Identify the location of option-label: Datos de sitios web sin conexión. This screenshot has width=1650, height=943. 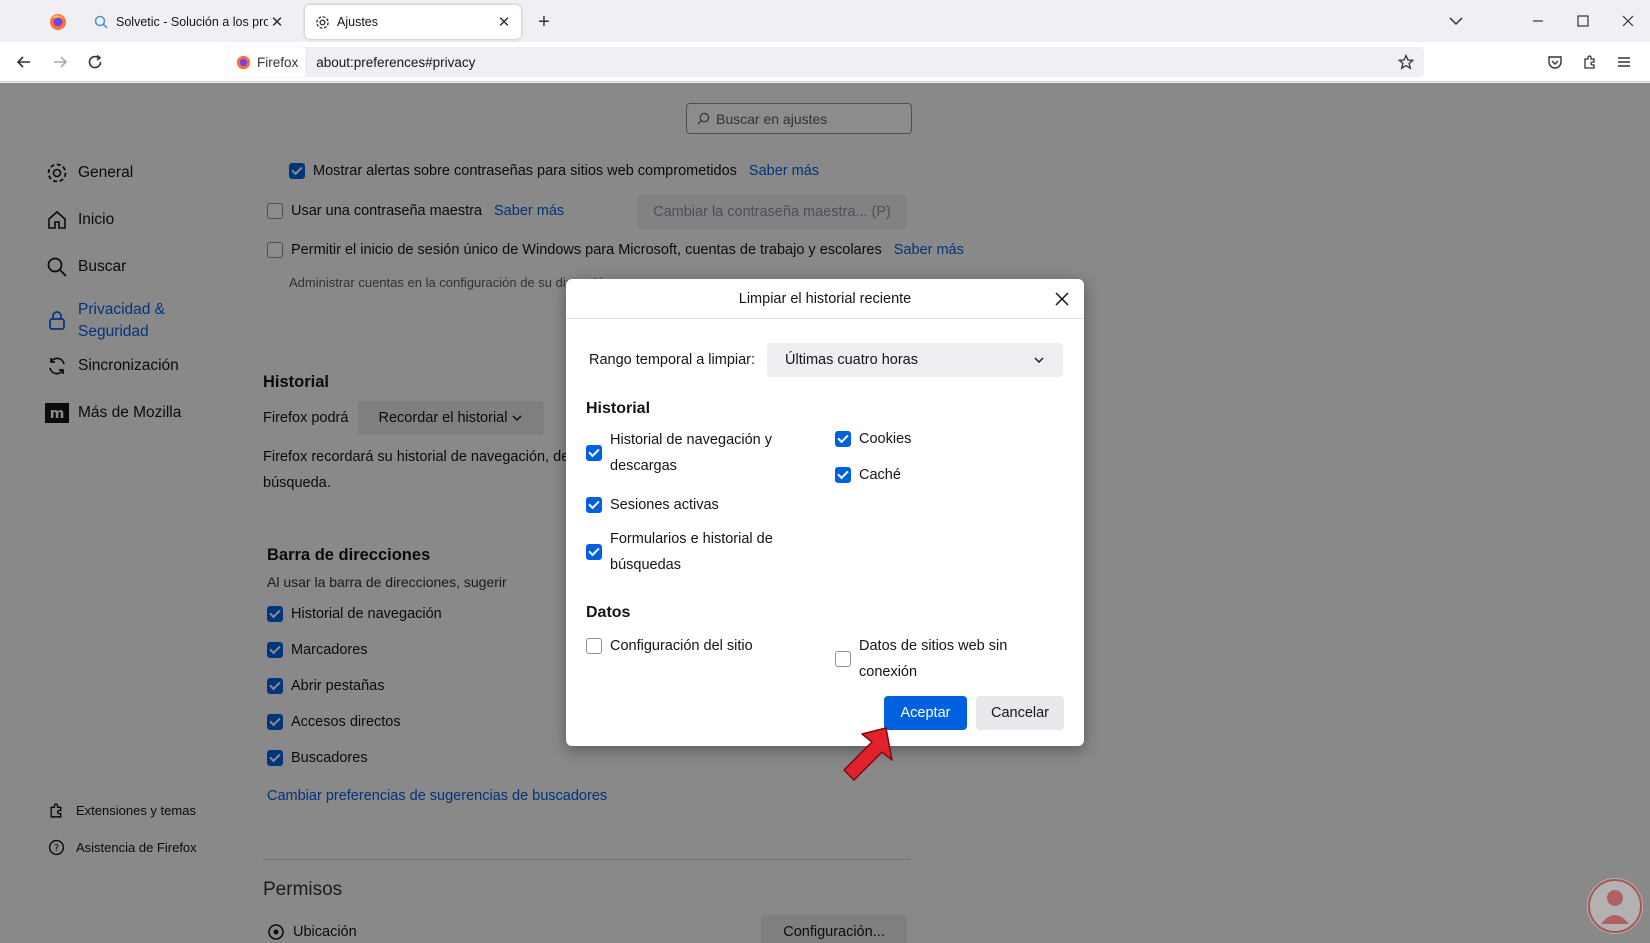
(933, 659).